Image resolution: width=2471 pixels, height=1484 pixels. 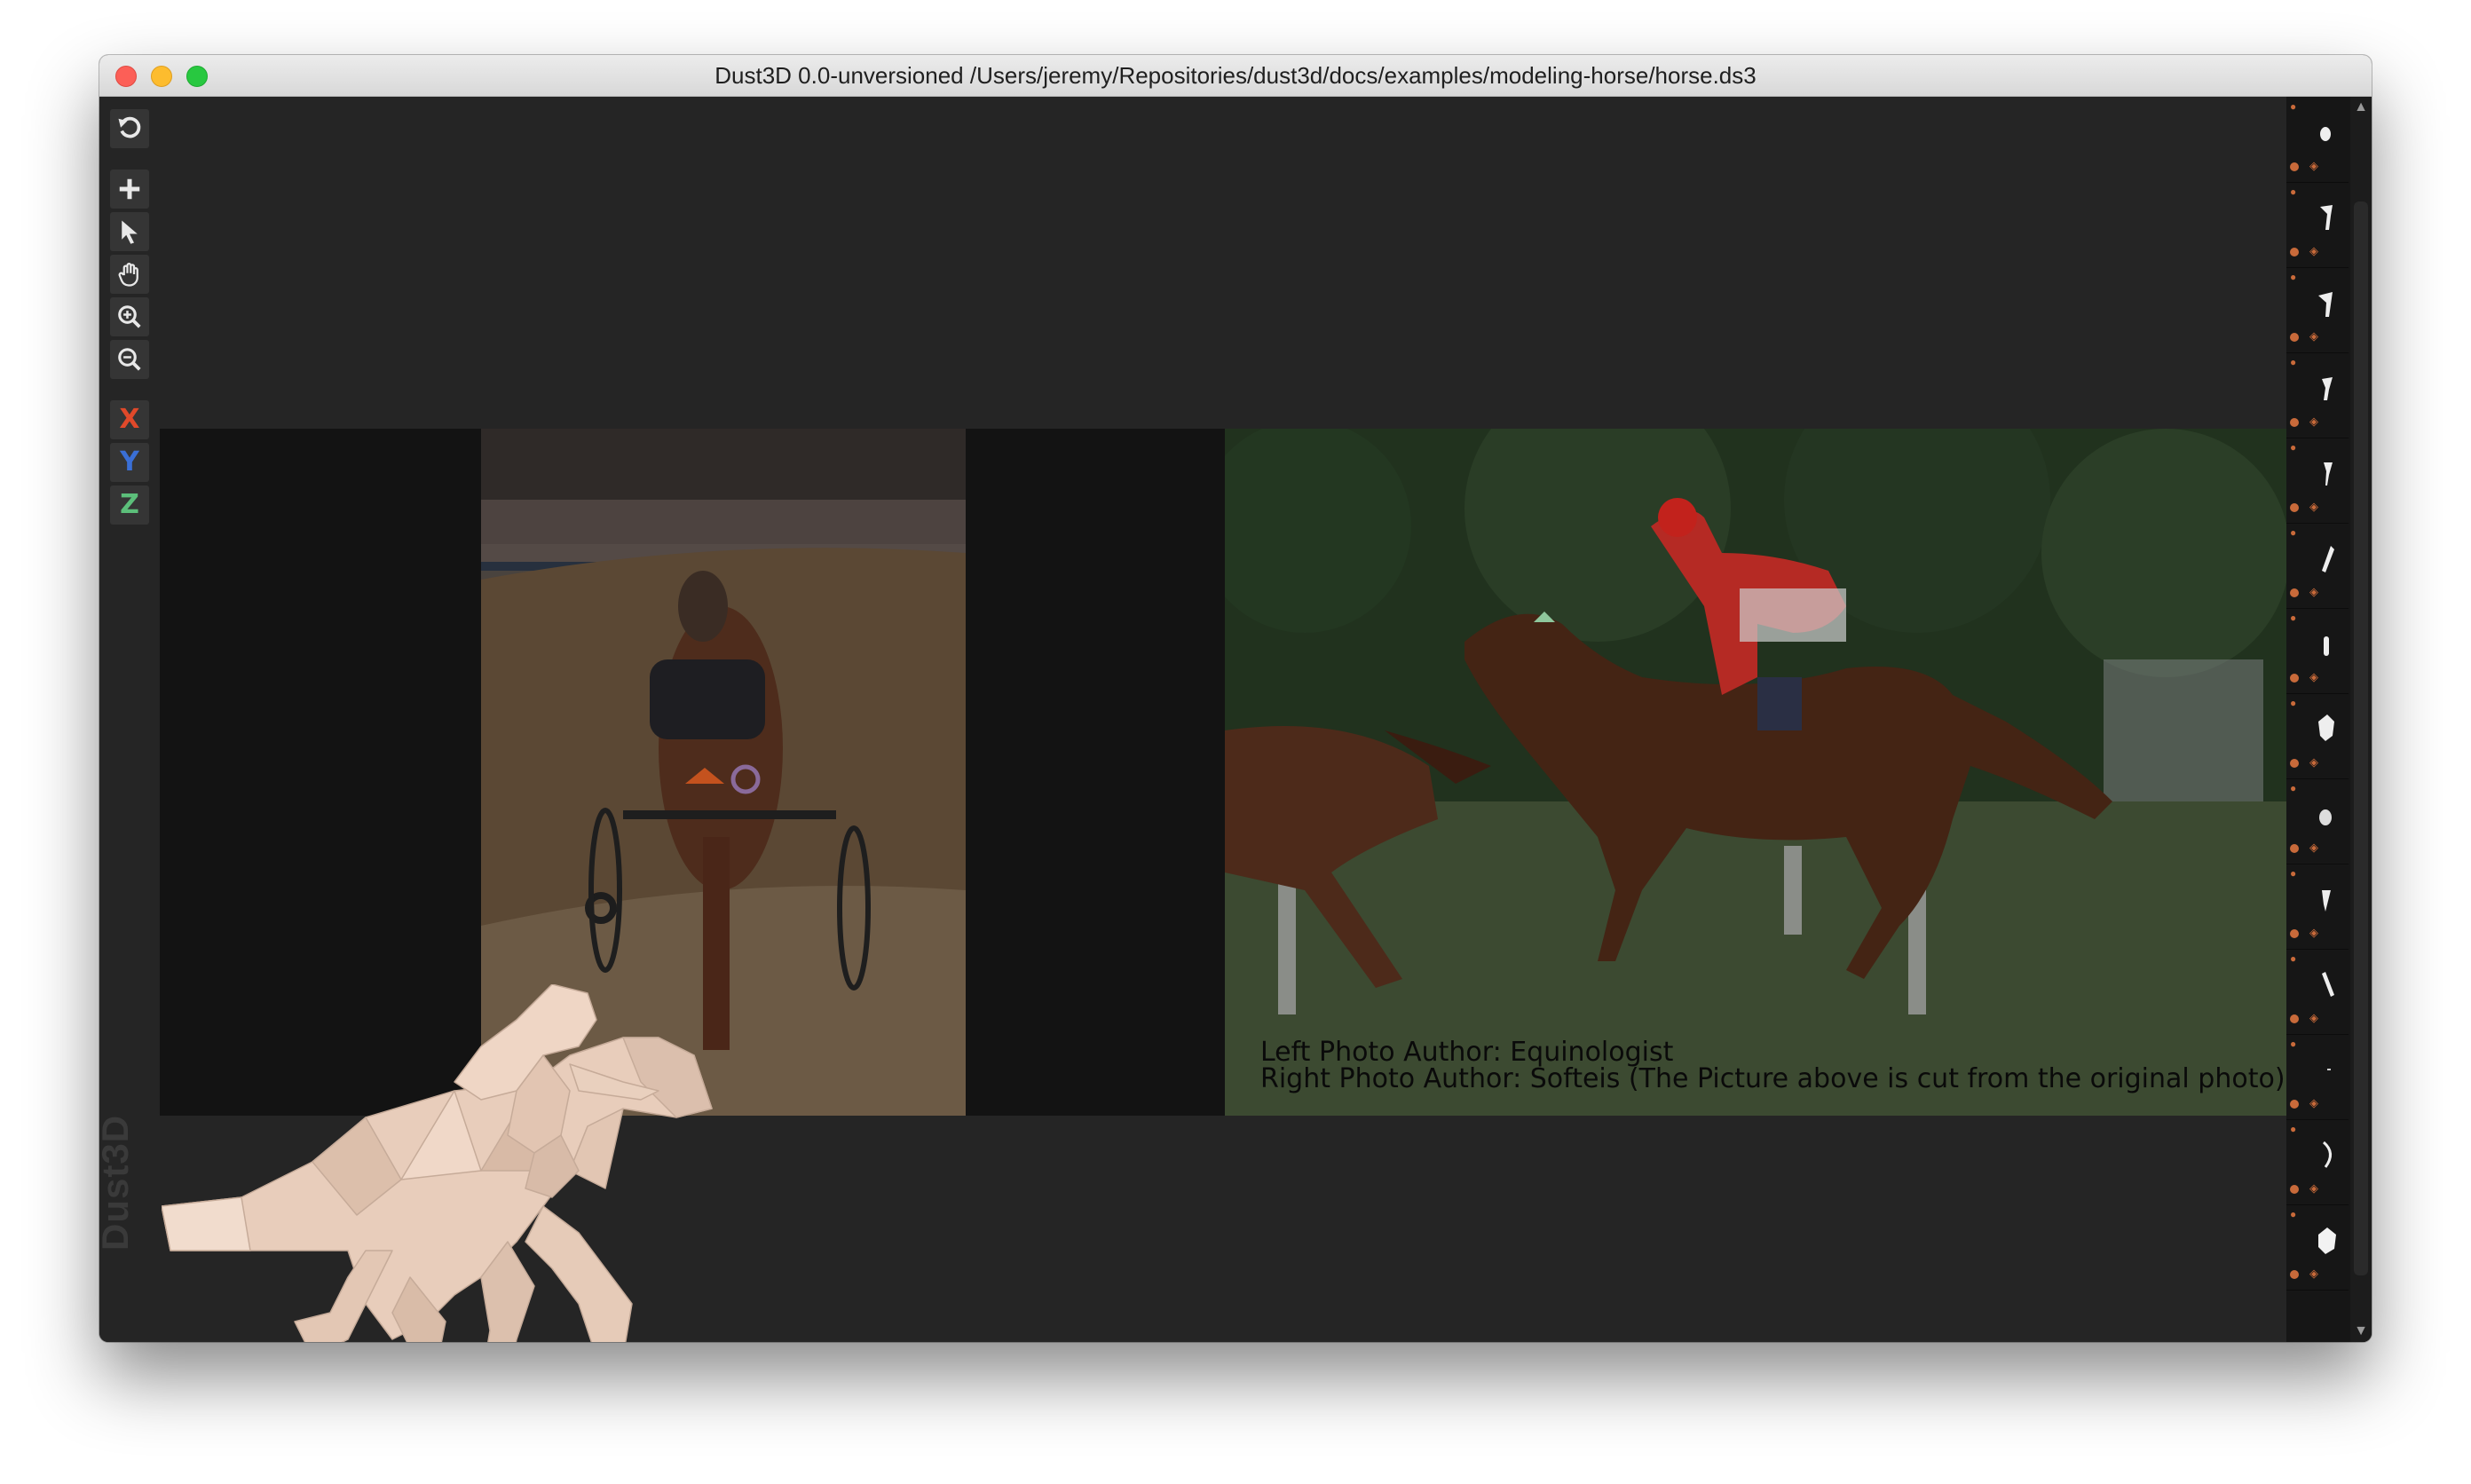 I want to click on drag-button, so click(x=129, y=274).